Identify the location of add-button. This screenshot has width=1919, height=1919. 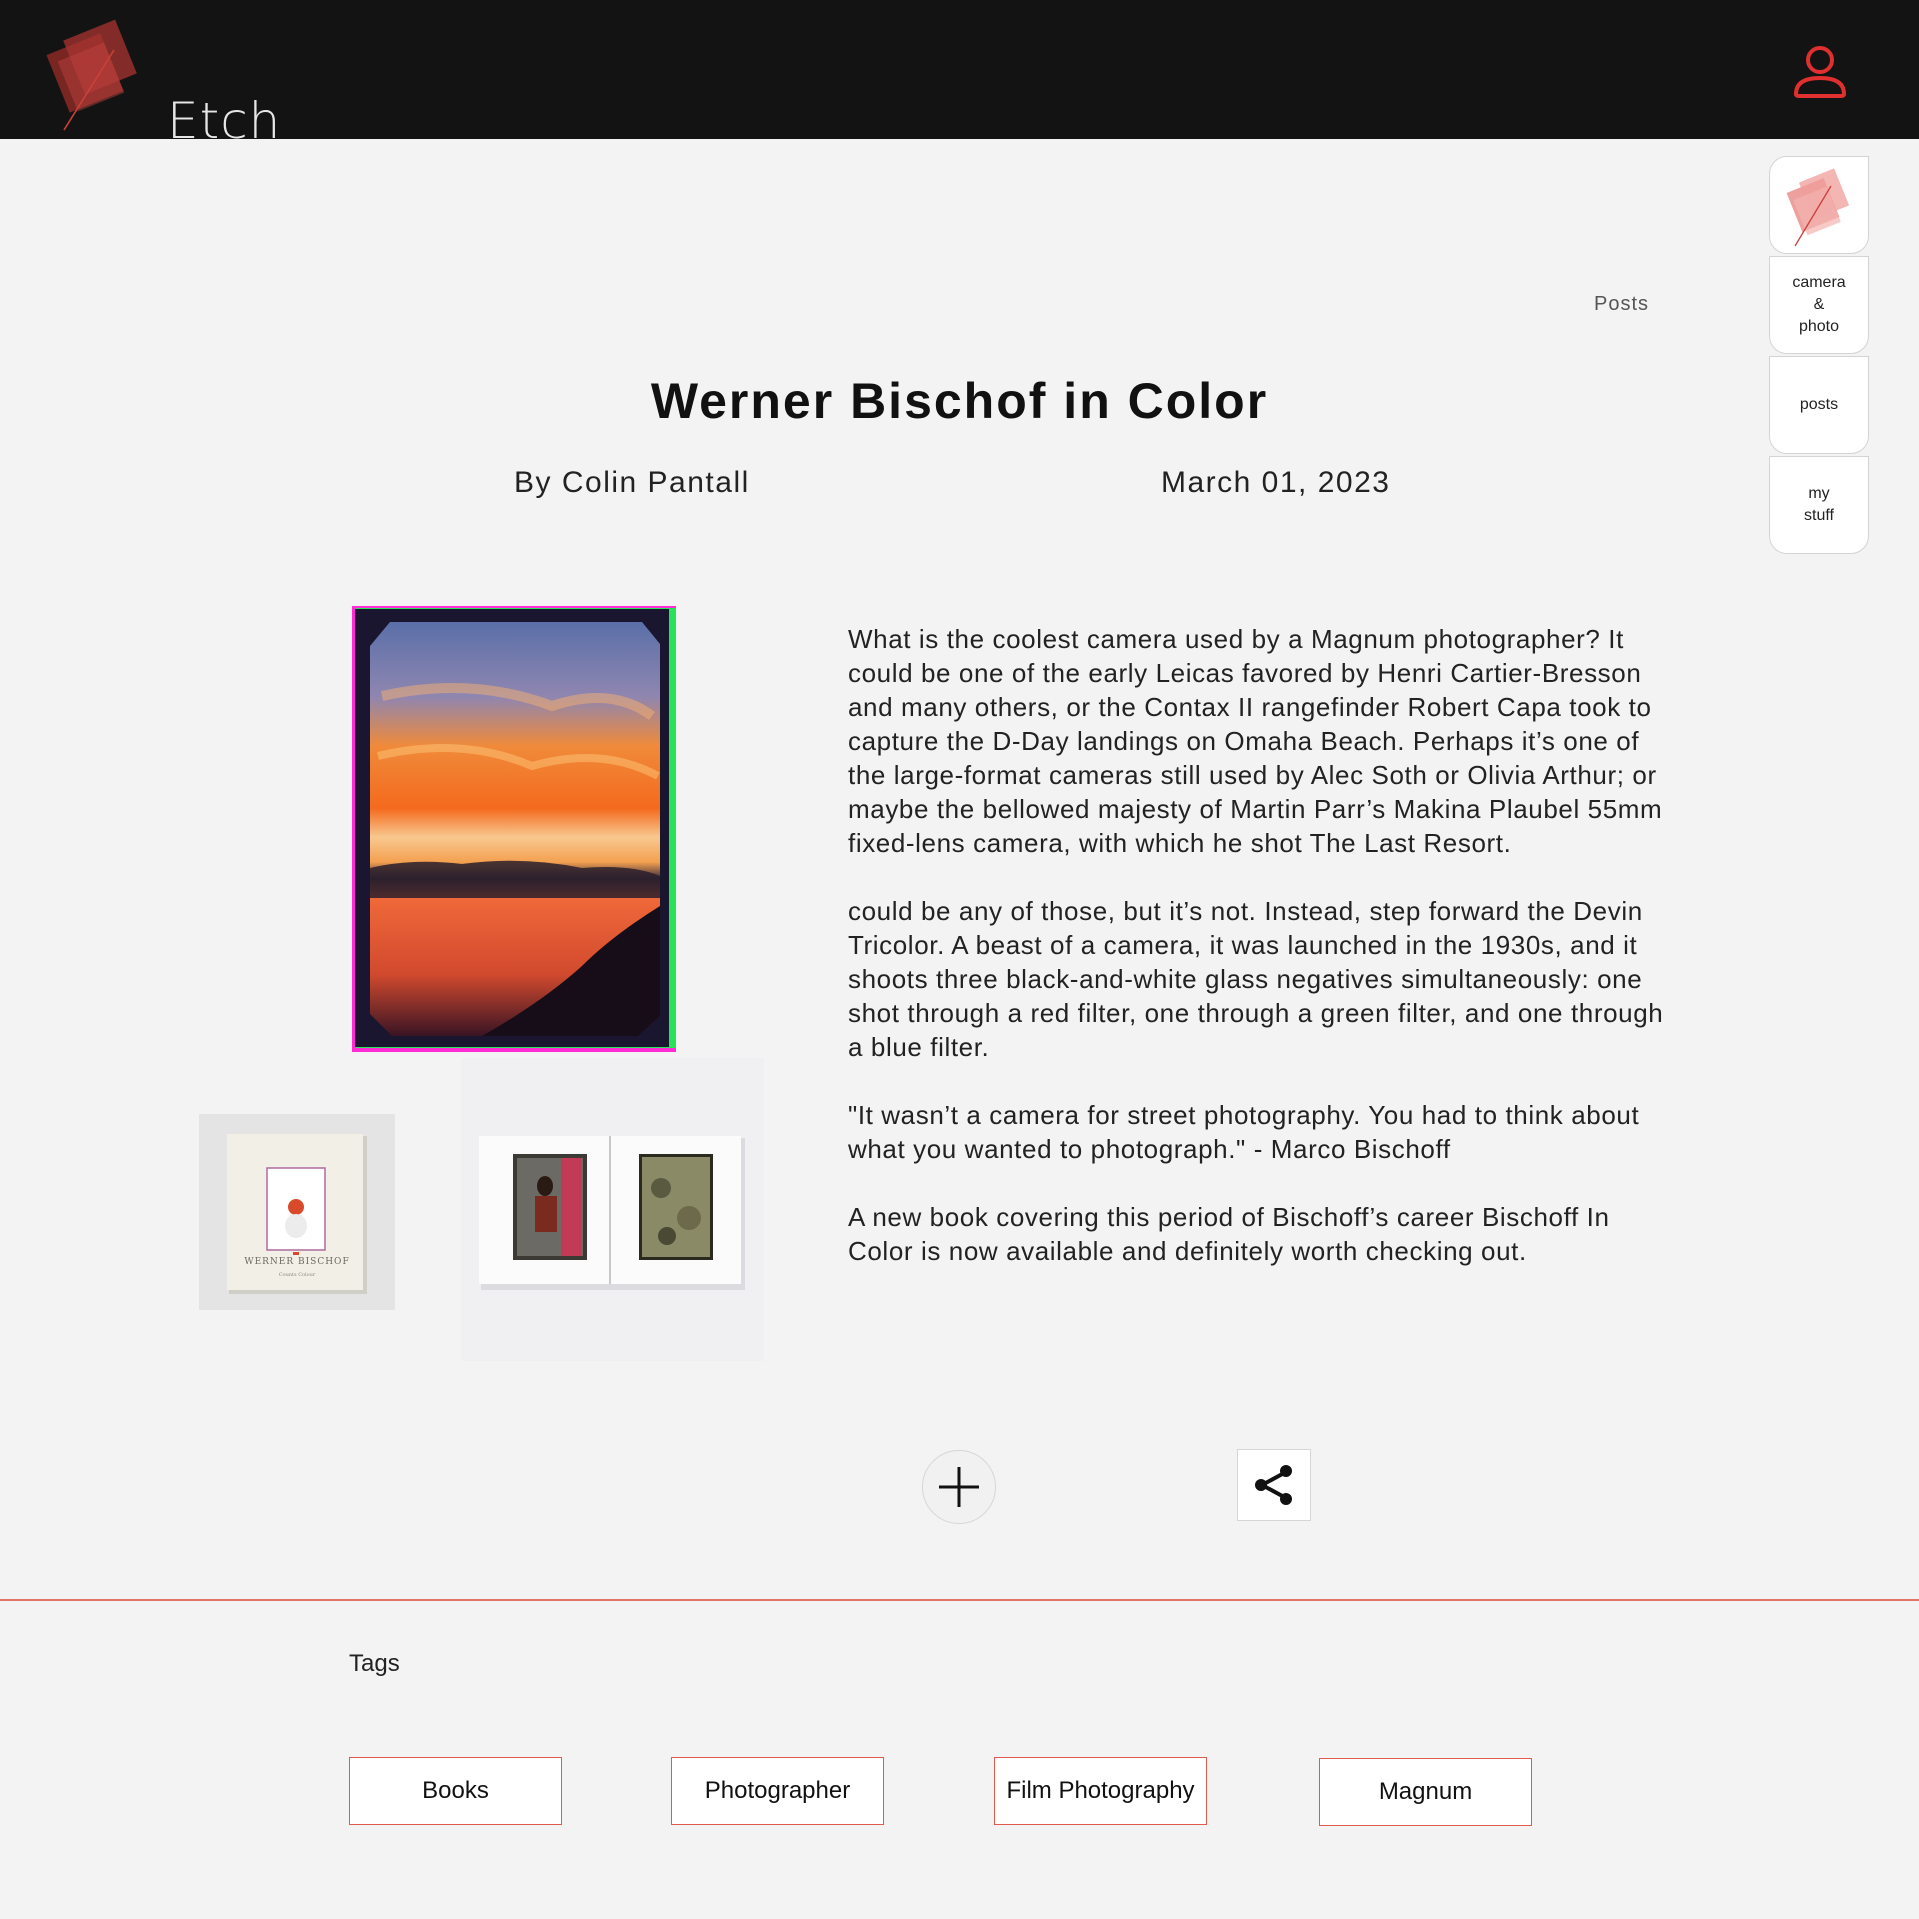
(959, 1487).